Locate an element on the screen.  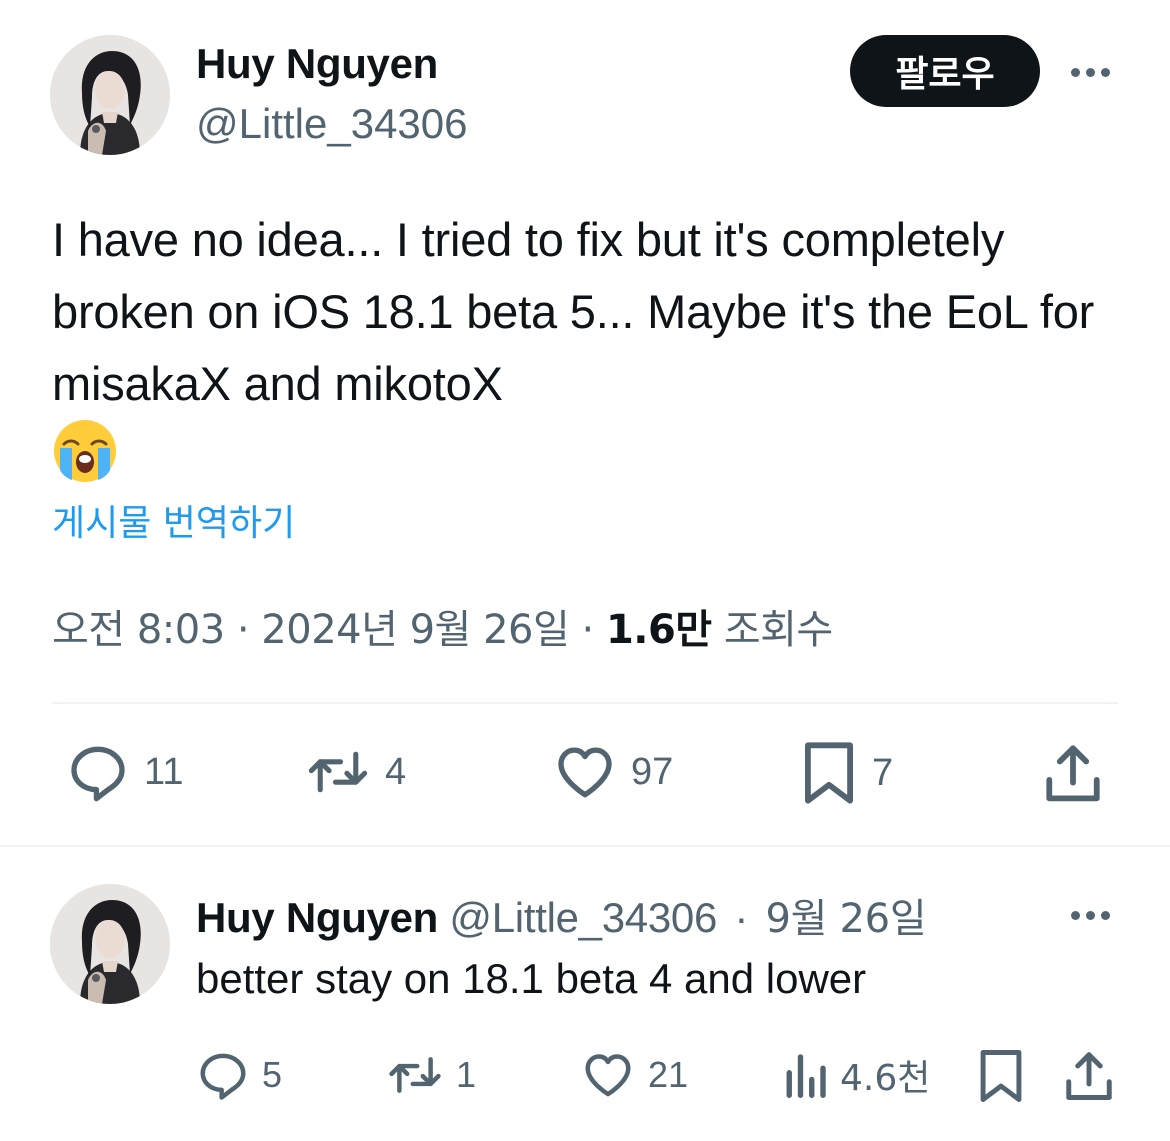
reply-header: Huy Nguyen @Little_34306 · 9월 26일 is located at coordinates (561, 918).